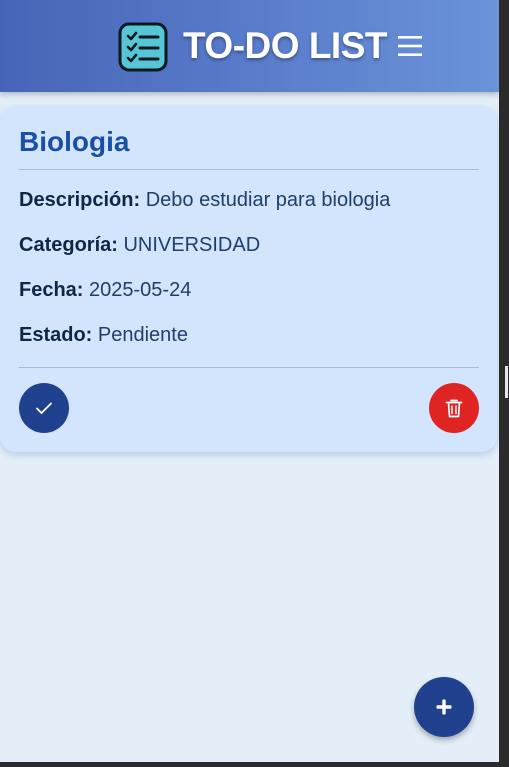 The image size is (509, 767). What do you see at coordinates (410, 46) in the screenshot?
I see `hamburger-menu-icon` at bounding box center [410, 46].